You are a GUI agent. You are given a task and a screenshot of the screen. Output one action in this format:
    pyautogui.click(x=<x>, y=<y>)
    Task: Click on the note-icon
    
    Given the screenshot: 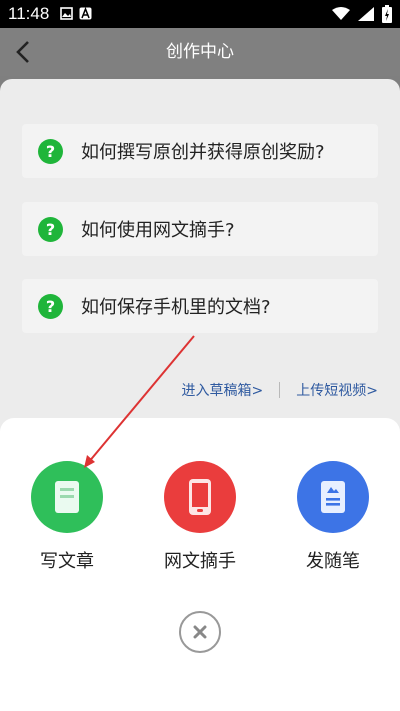 What is the action you would take?
    pyautogui.click(x=333, y=497)
    